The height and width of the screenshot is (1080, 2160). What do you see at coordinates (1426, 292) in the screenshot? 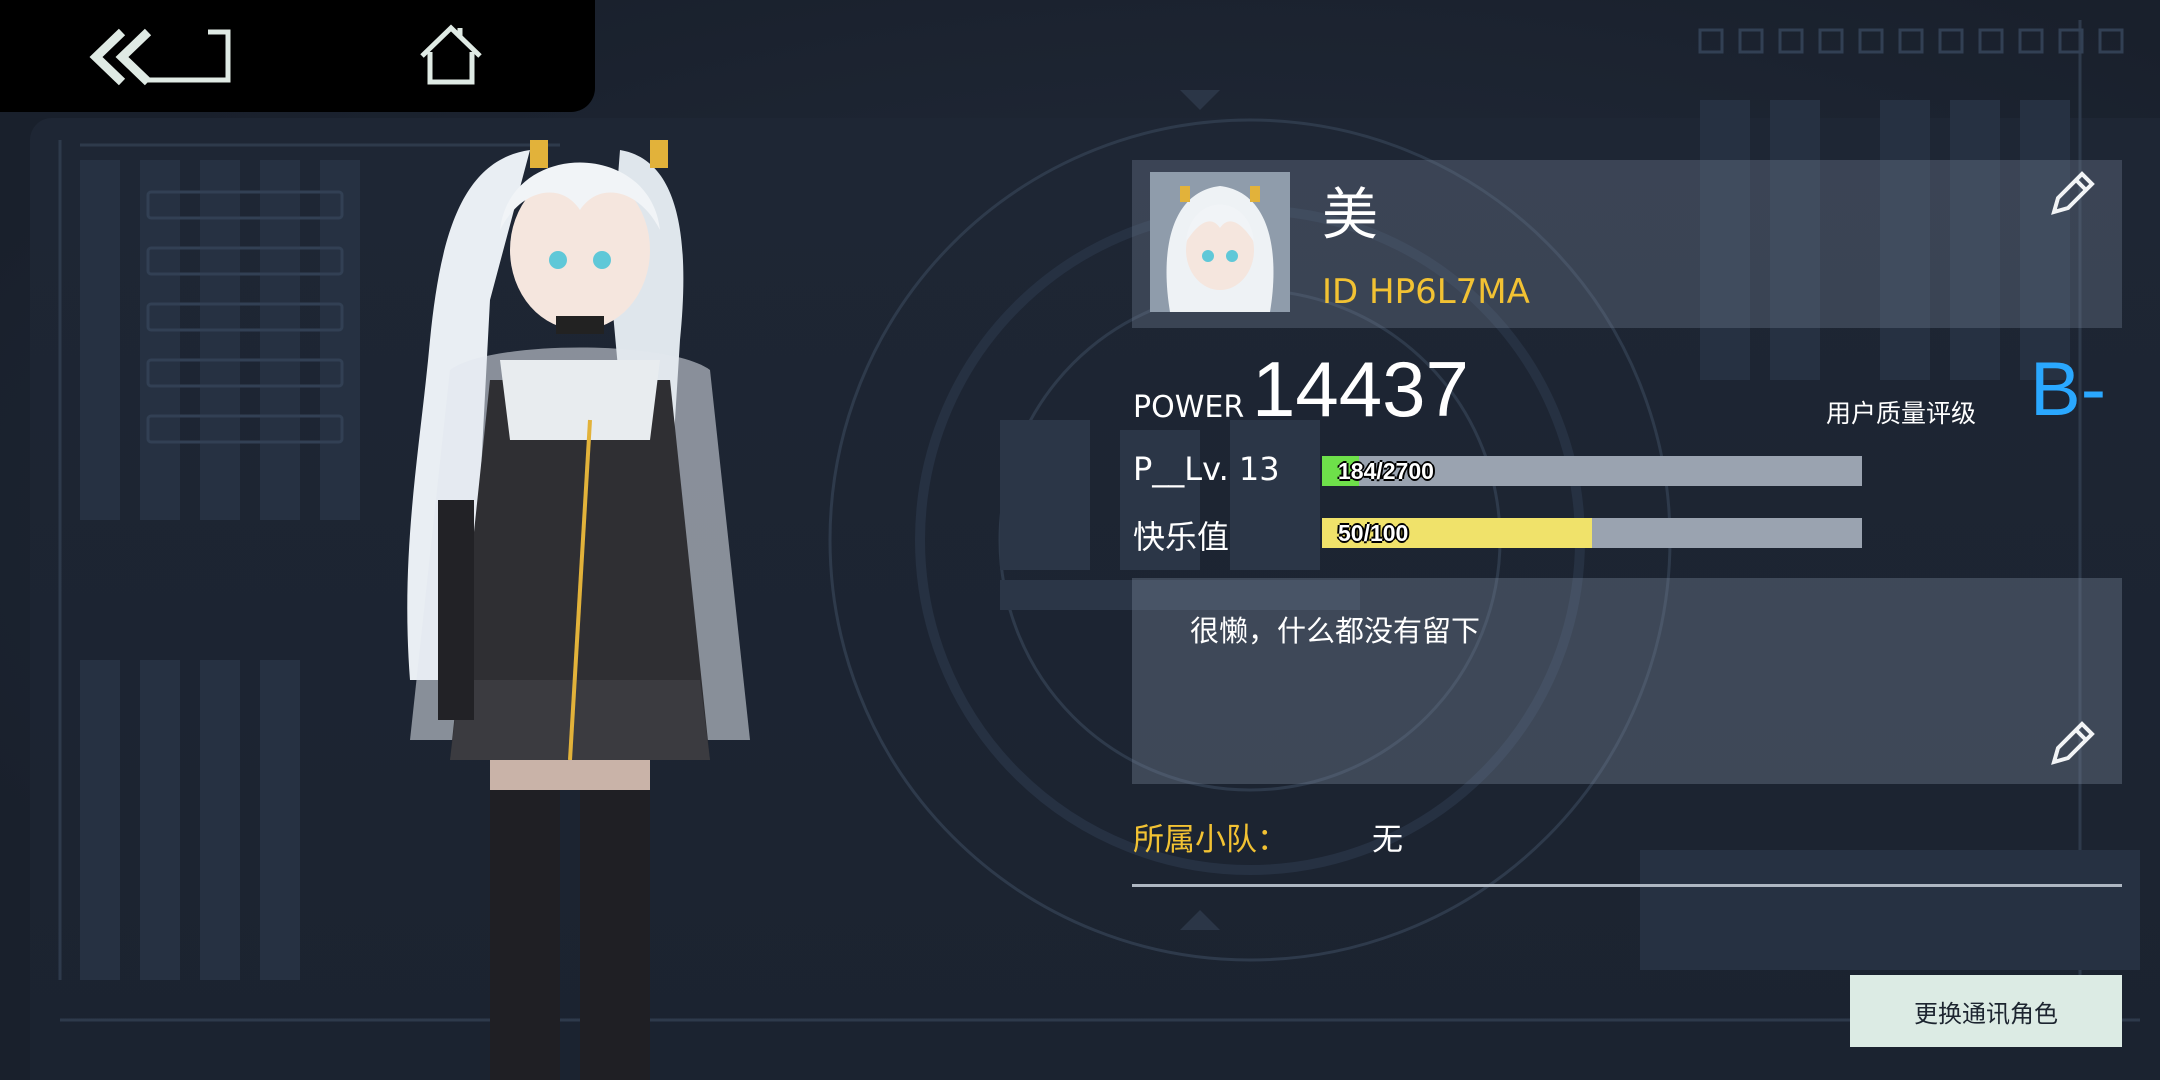
I see `player-id: ID HP6L7MA` at bounding box center [1426, 292].